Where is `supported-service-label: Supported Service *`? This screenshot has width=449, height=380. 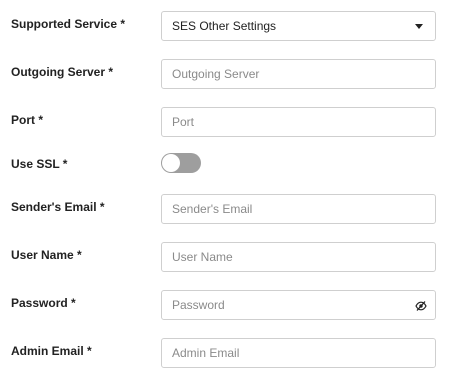 supported-service-label: Supported Service * is located at coordinates (68, 24).